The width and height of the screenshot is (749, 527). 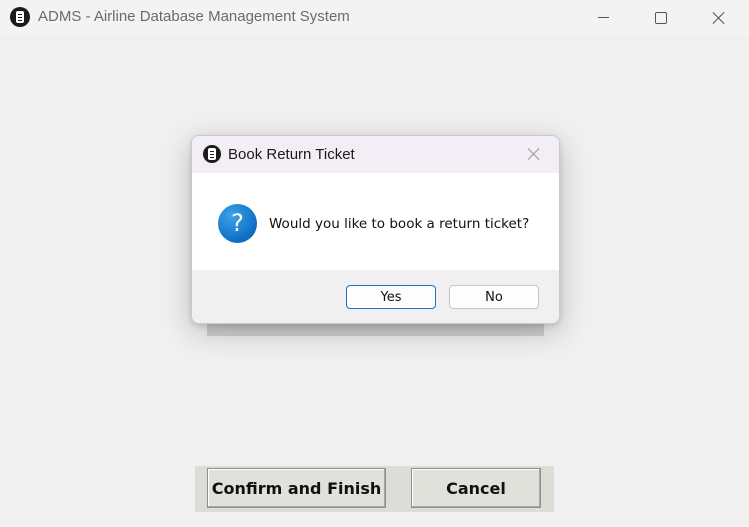 I want to click on dialog-footer: Yes No, so click(x=375, y=296).